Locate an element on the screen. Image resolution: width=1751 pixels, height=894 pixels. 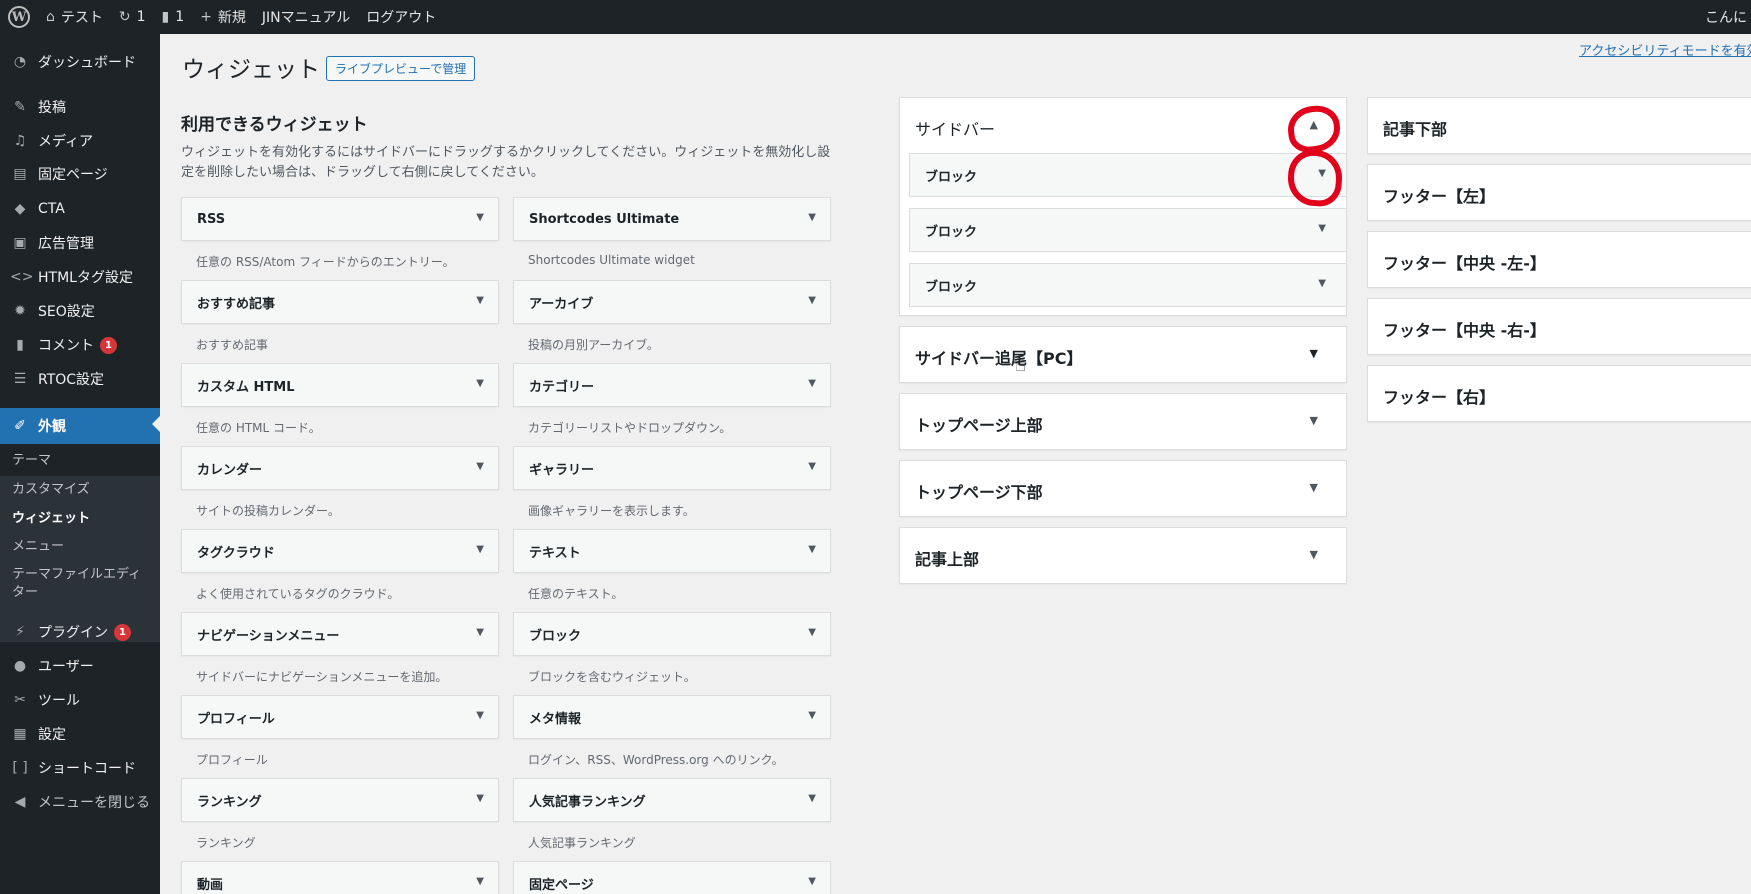
widget-navigation-menu: ナビゲーションメニュー ▼ is located at coordinates (340, 634).